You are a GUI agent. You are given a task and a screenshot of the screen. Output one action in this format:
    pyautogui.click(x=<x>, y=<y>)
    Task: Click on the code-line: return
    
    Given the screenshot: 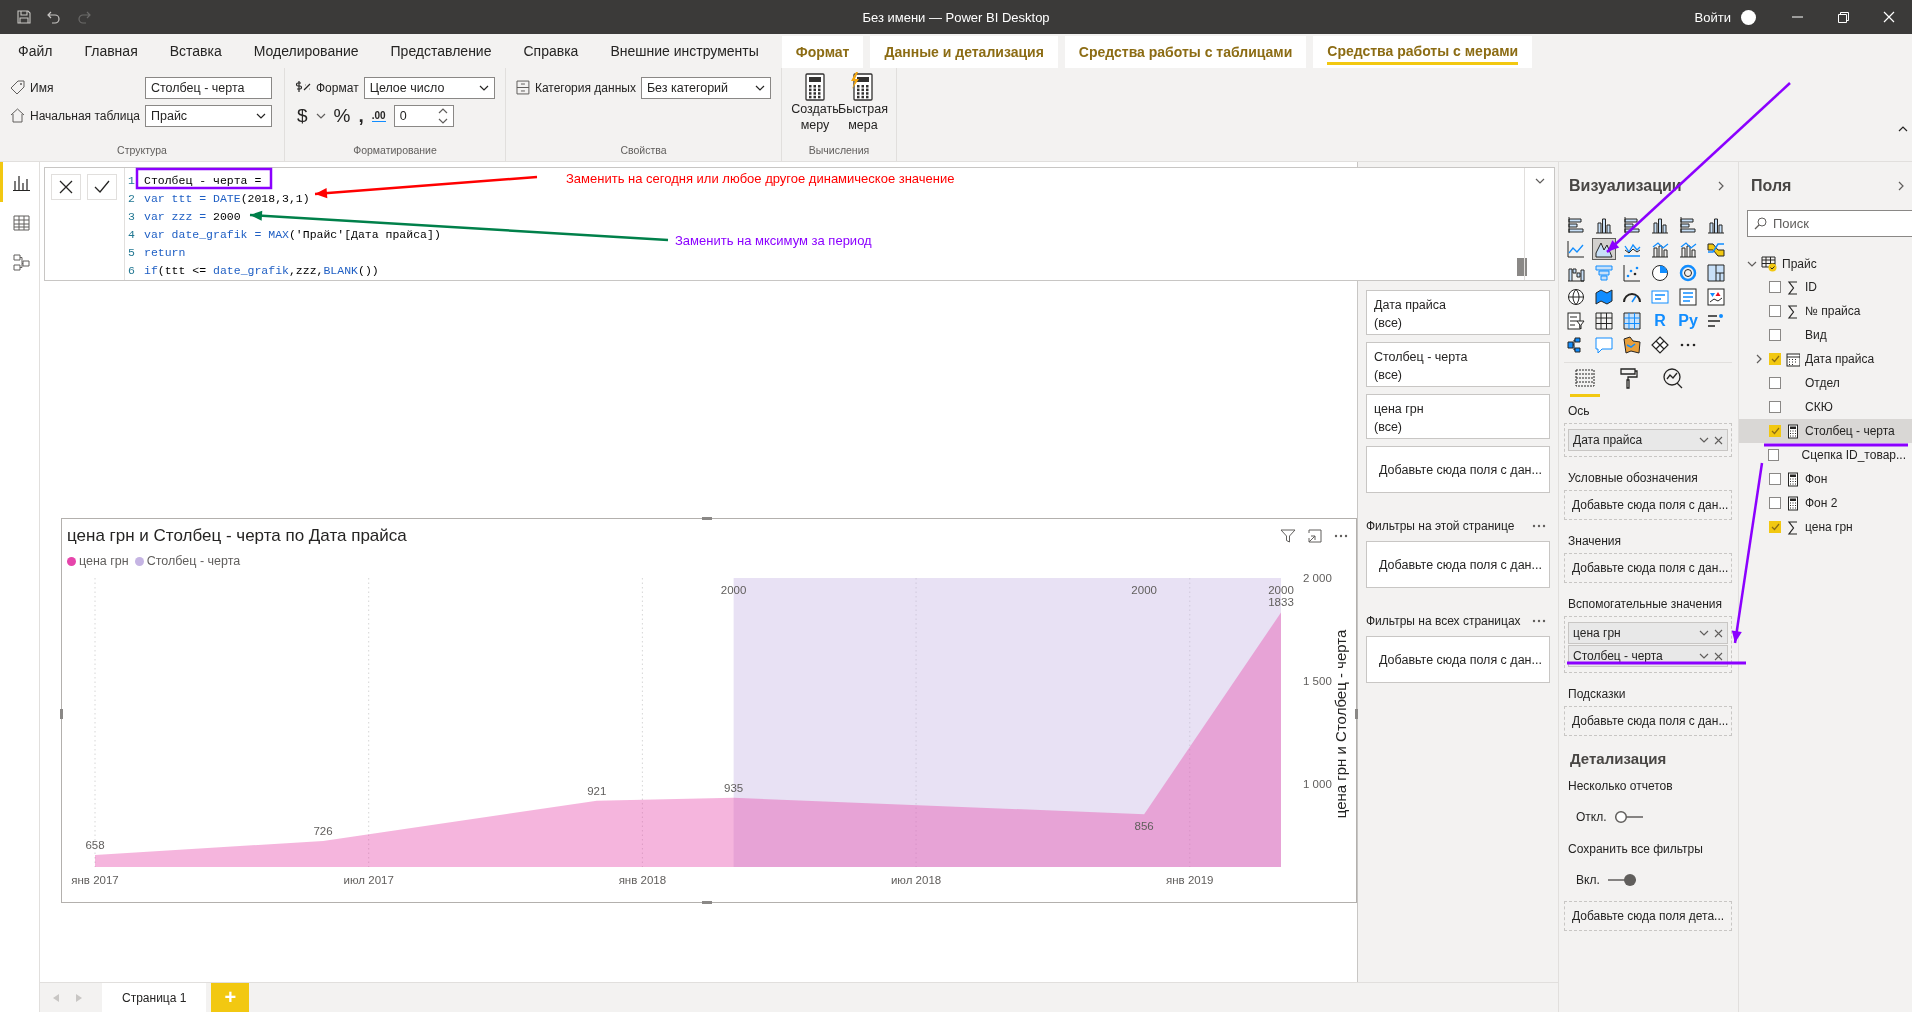 What is the action you would take?
    pyautogui.click(x=165, y=252)
    